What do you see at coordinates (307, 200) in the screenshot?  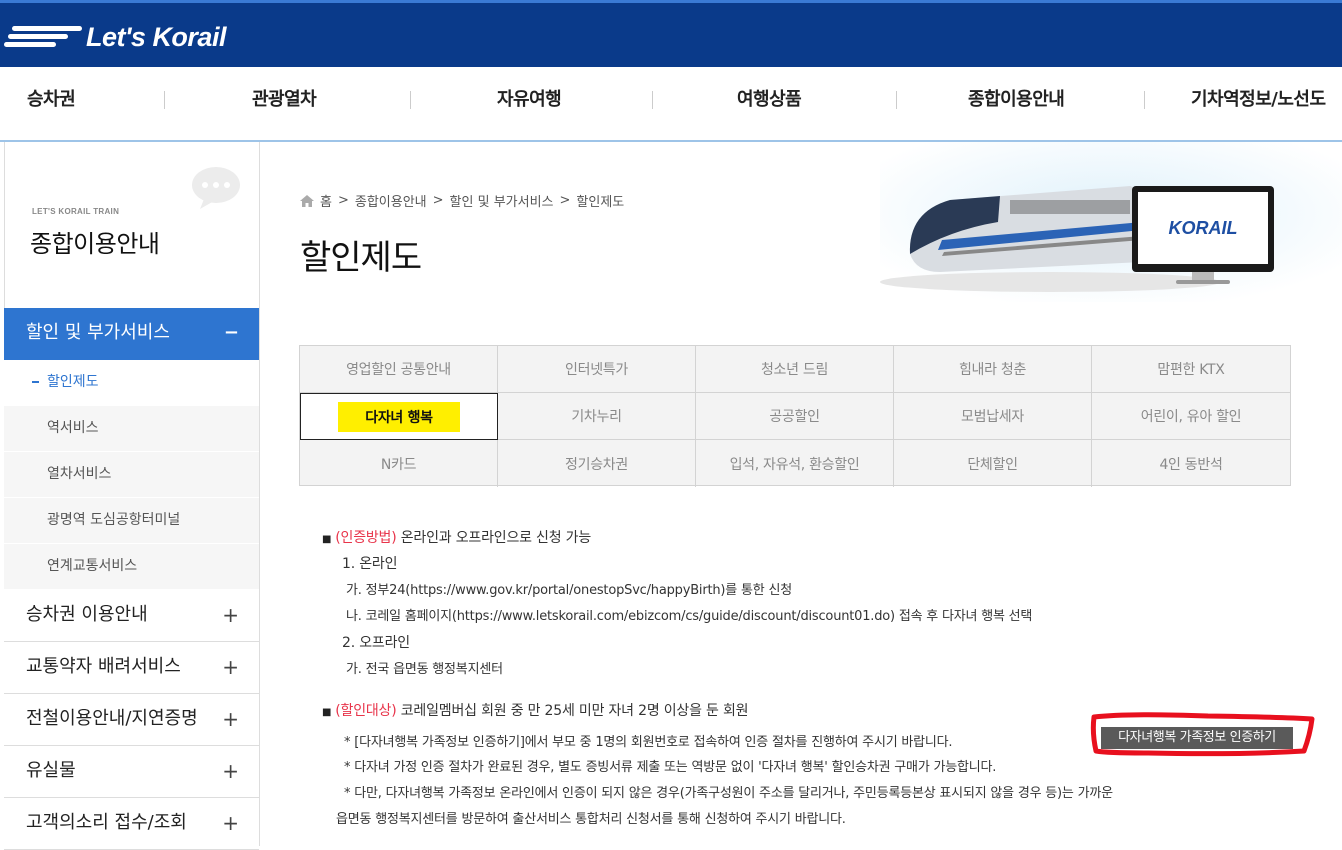 I see `home-icon` at bounding box center [307, 200].